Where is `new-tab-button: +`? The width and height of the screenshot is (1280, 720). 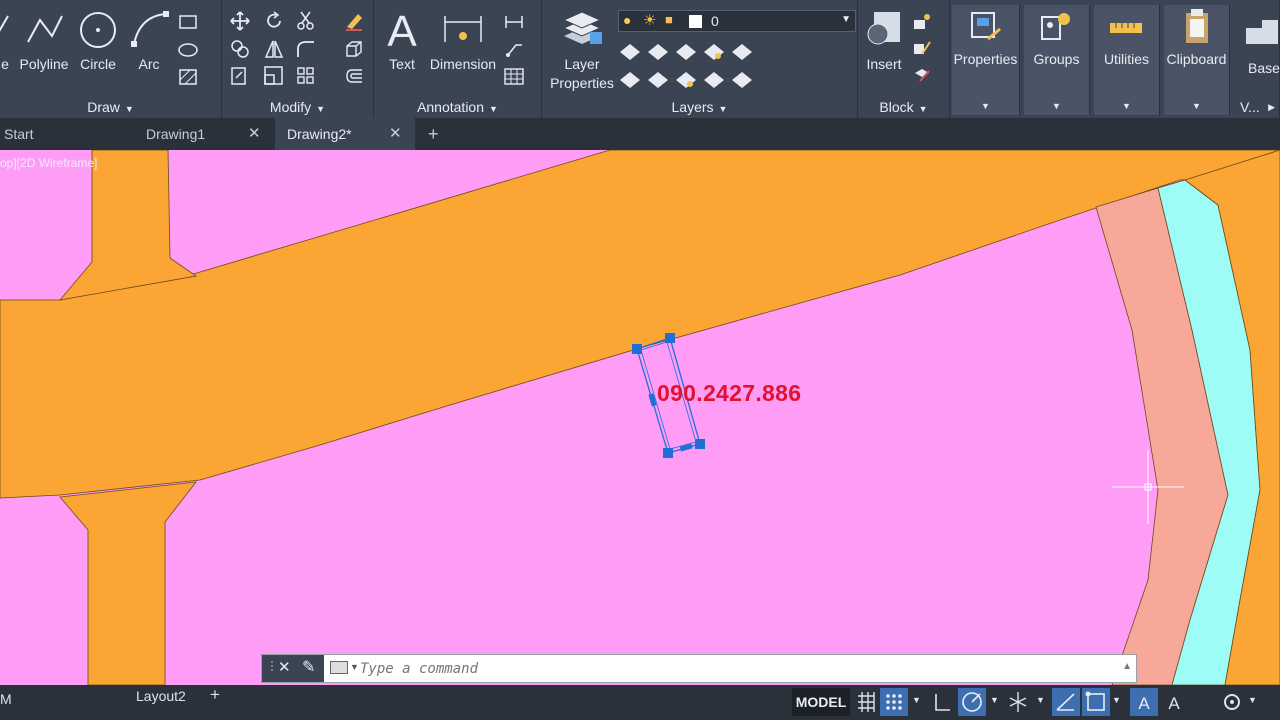
new-tab-button: + is located at coordinates (437, 134).